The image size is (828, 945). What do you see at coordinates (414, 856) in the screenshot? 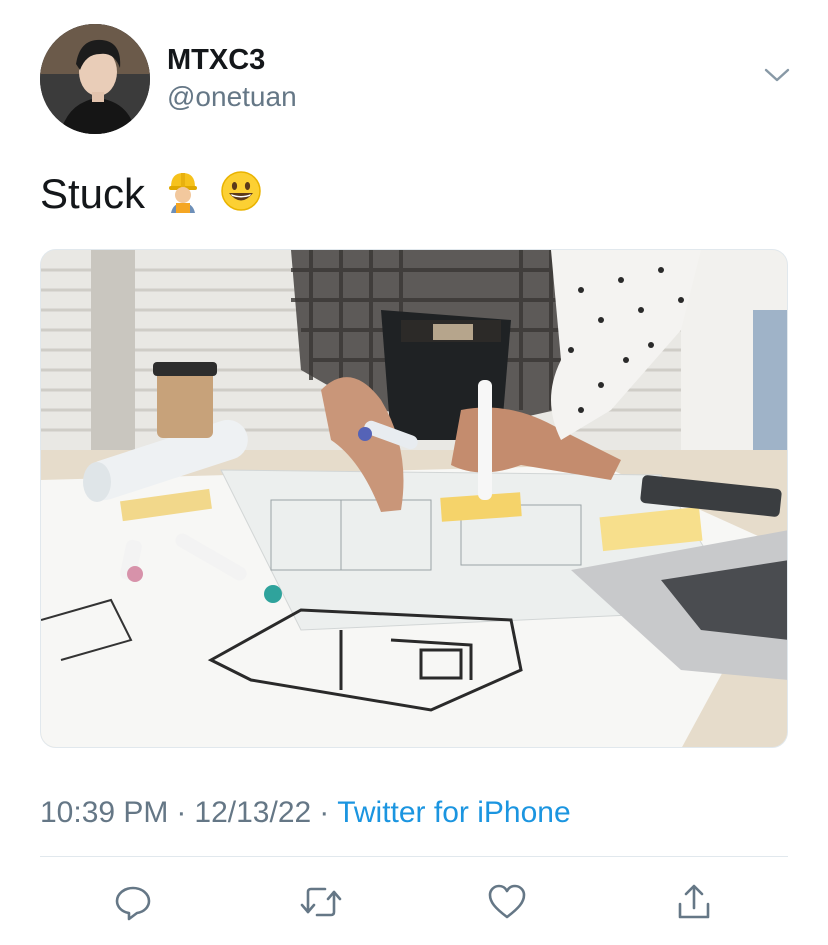
I see `divider` at bounding box center [414, 856].